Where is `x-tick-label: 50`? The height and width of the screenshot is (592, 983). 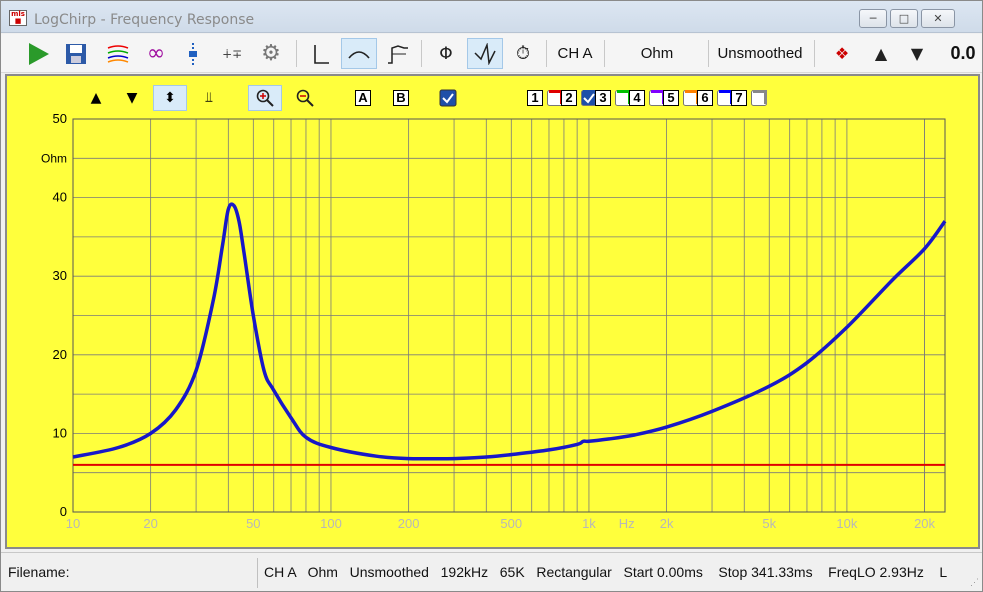 x-tick-label: 50 is located at coordinates (253, 523).